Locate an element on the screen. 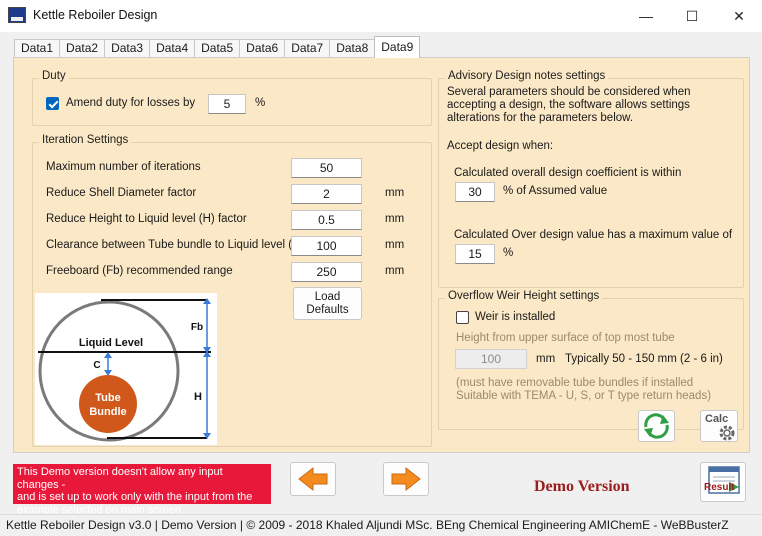 This screenshot has height=536, width=762. clearance-input: 100 is located at coordinates (326, 246).